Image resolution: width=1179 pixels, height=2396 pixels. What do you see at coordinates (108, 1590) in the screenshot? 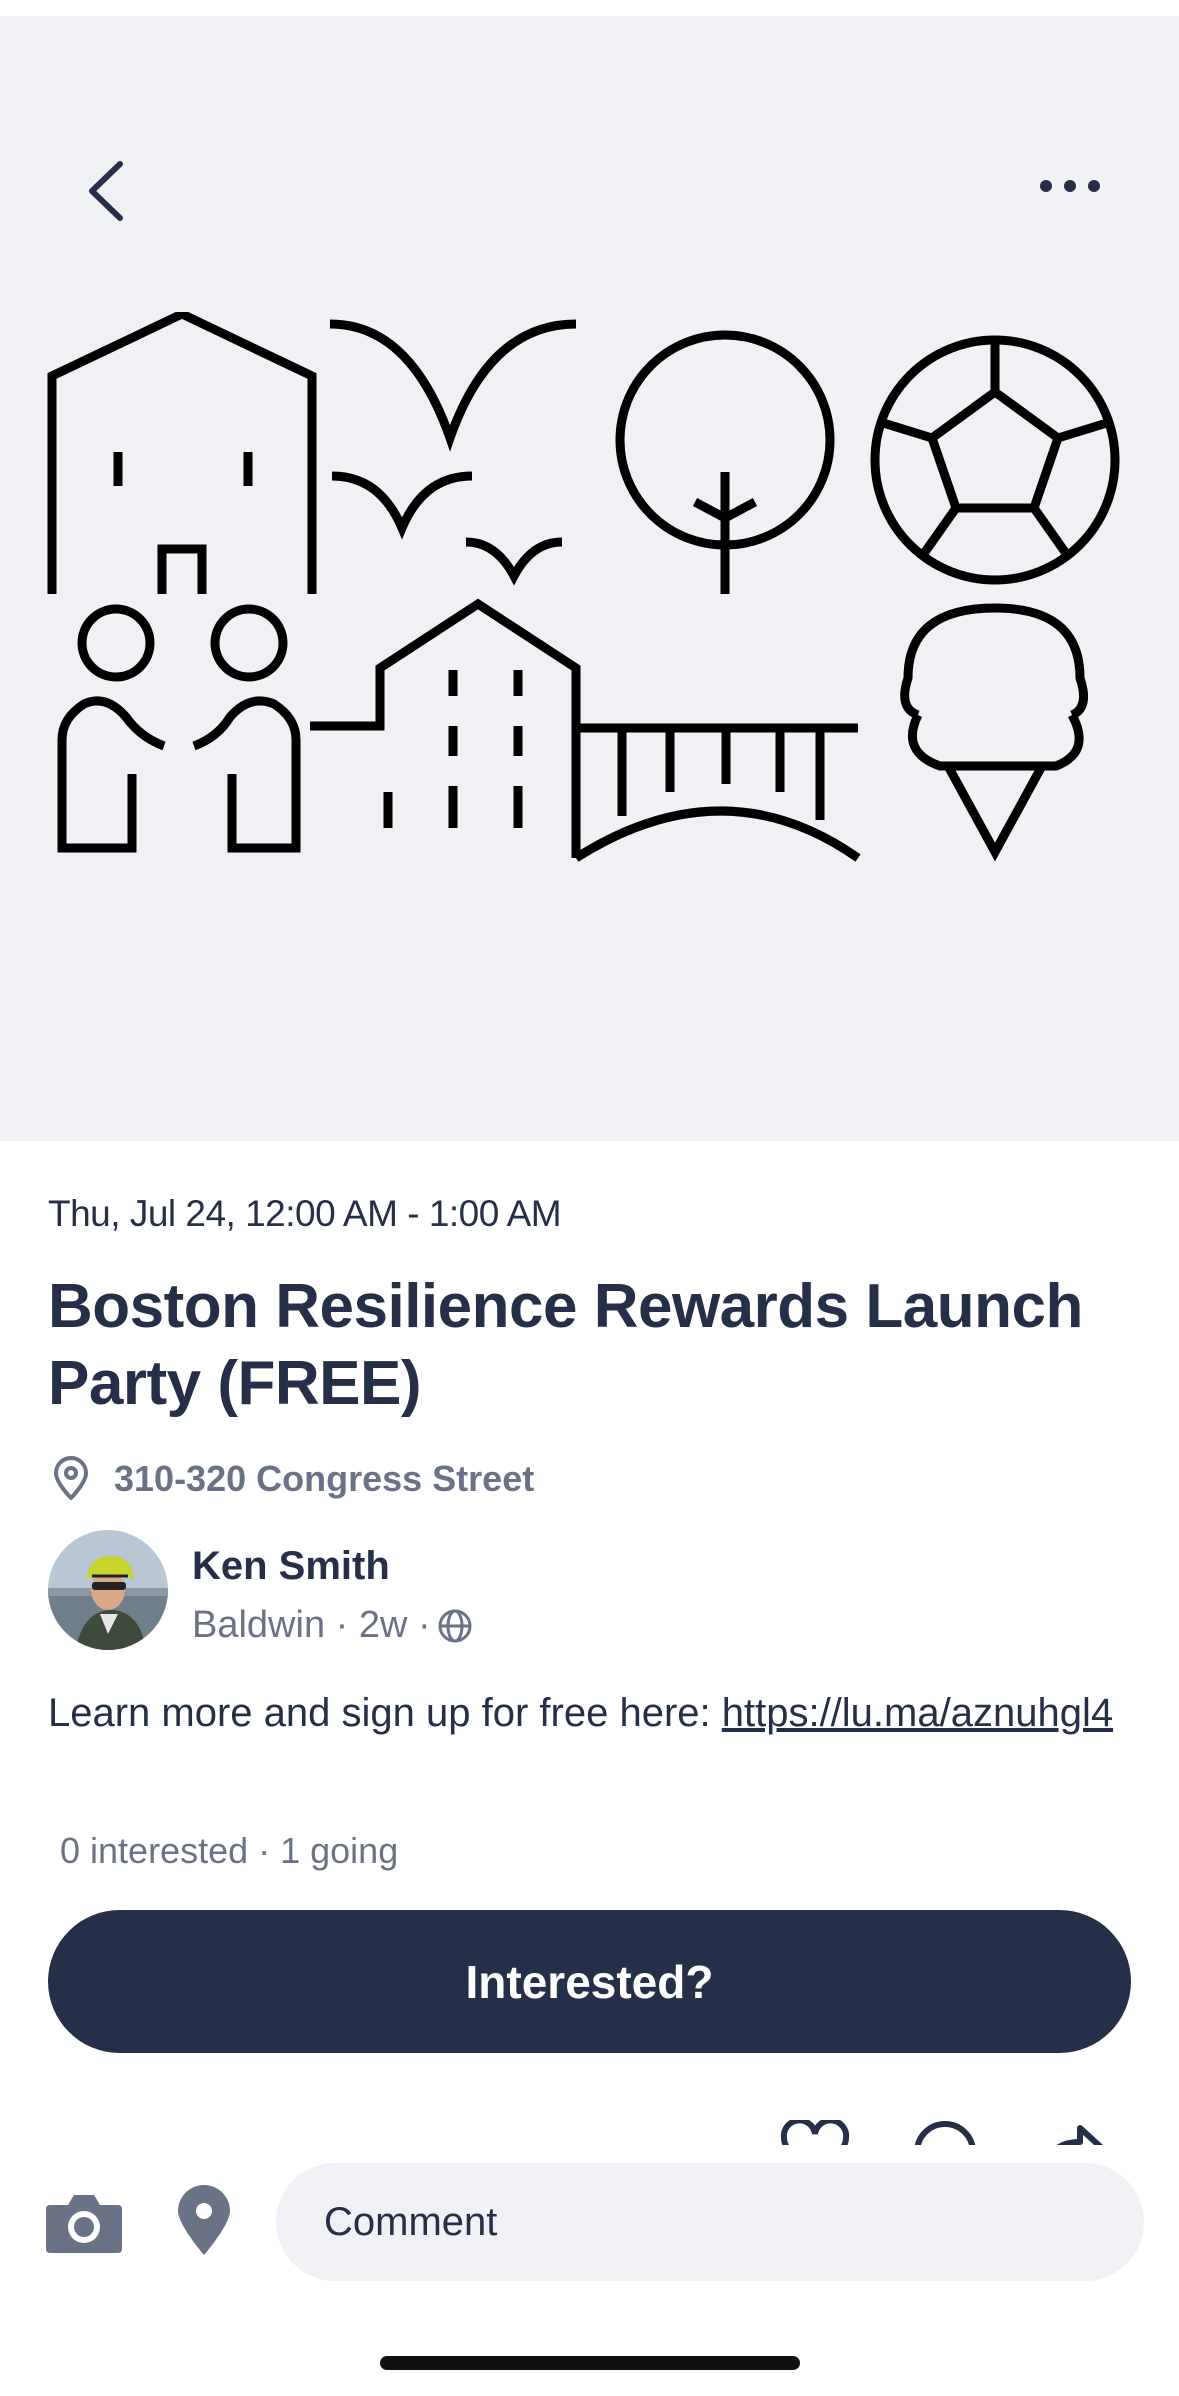
I see `avatar` at bounding box center [108, 1590].